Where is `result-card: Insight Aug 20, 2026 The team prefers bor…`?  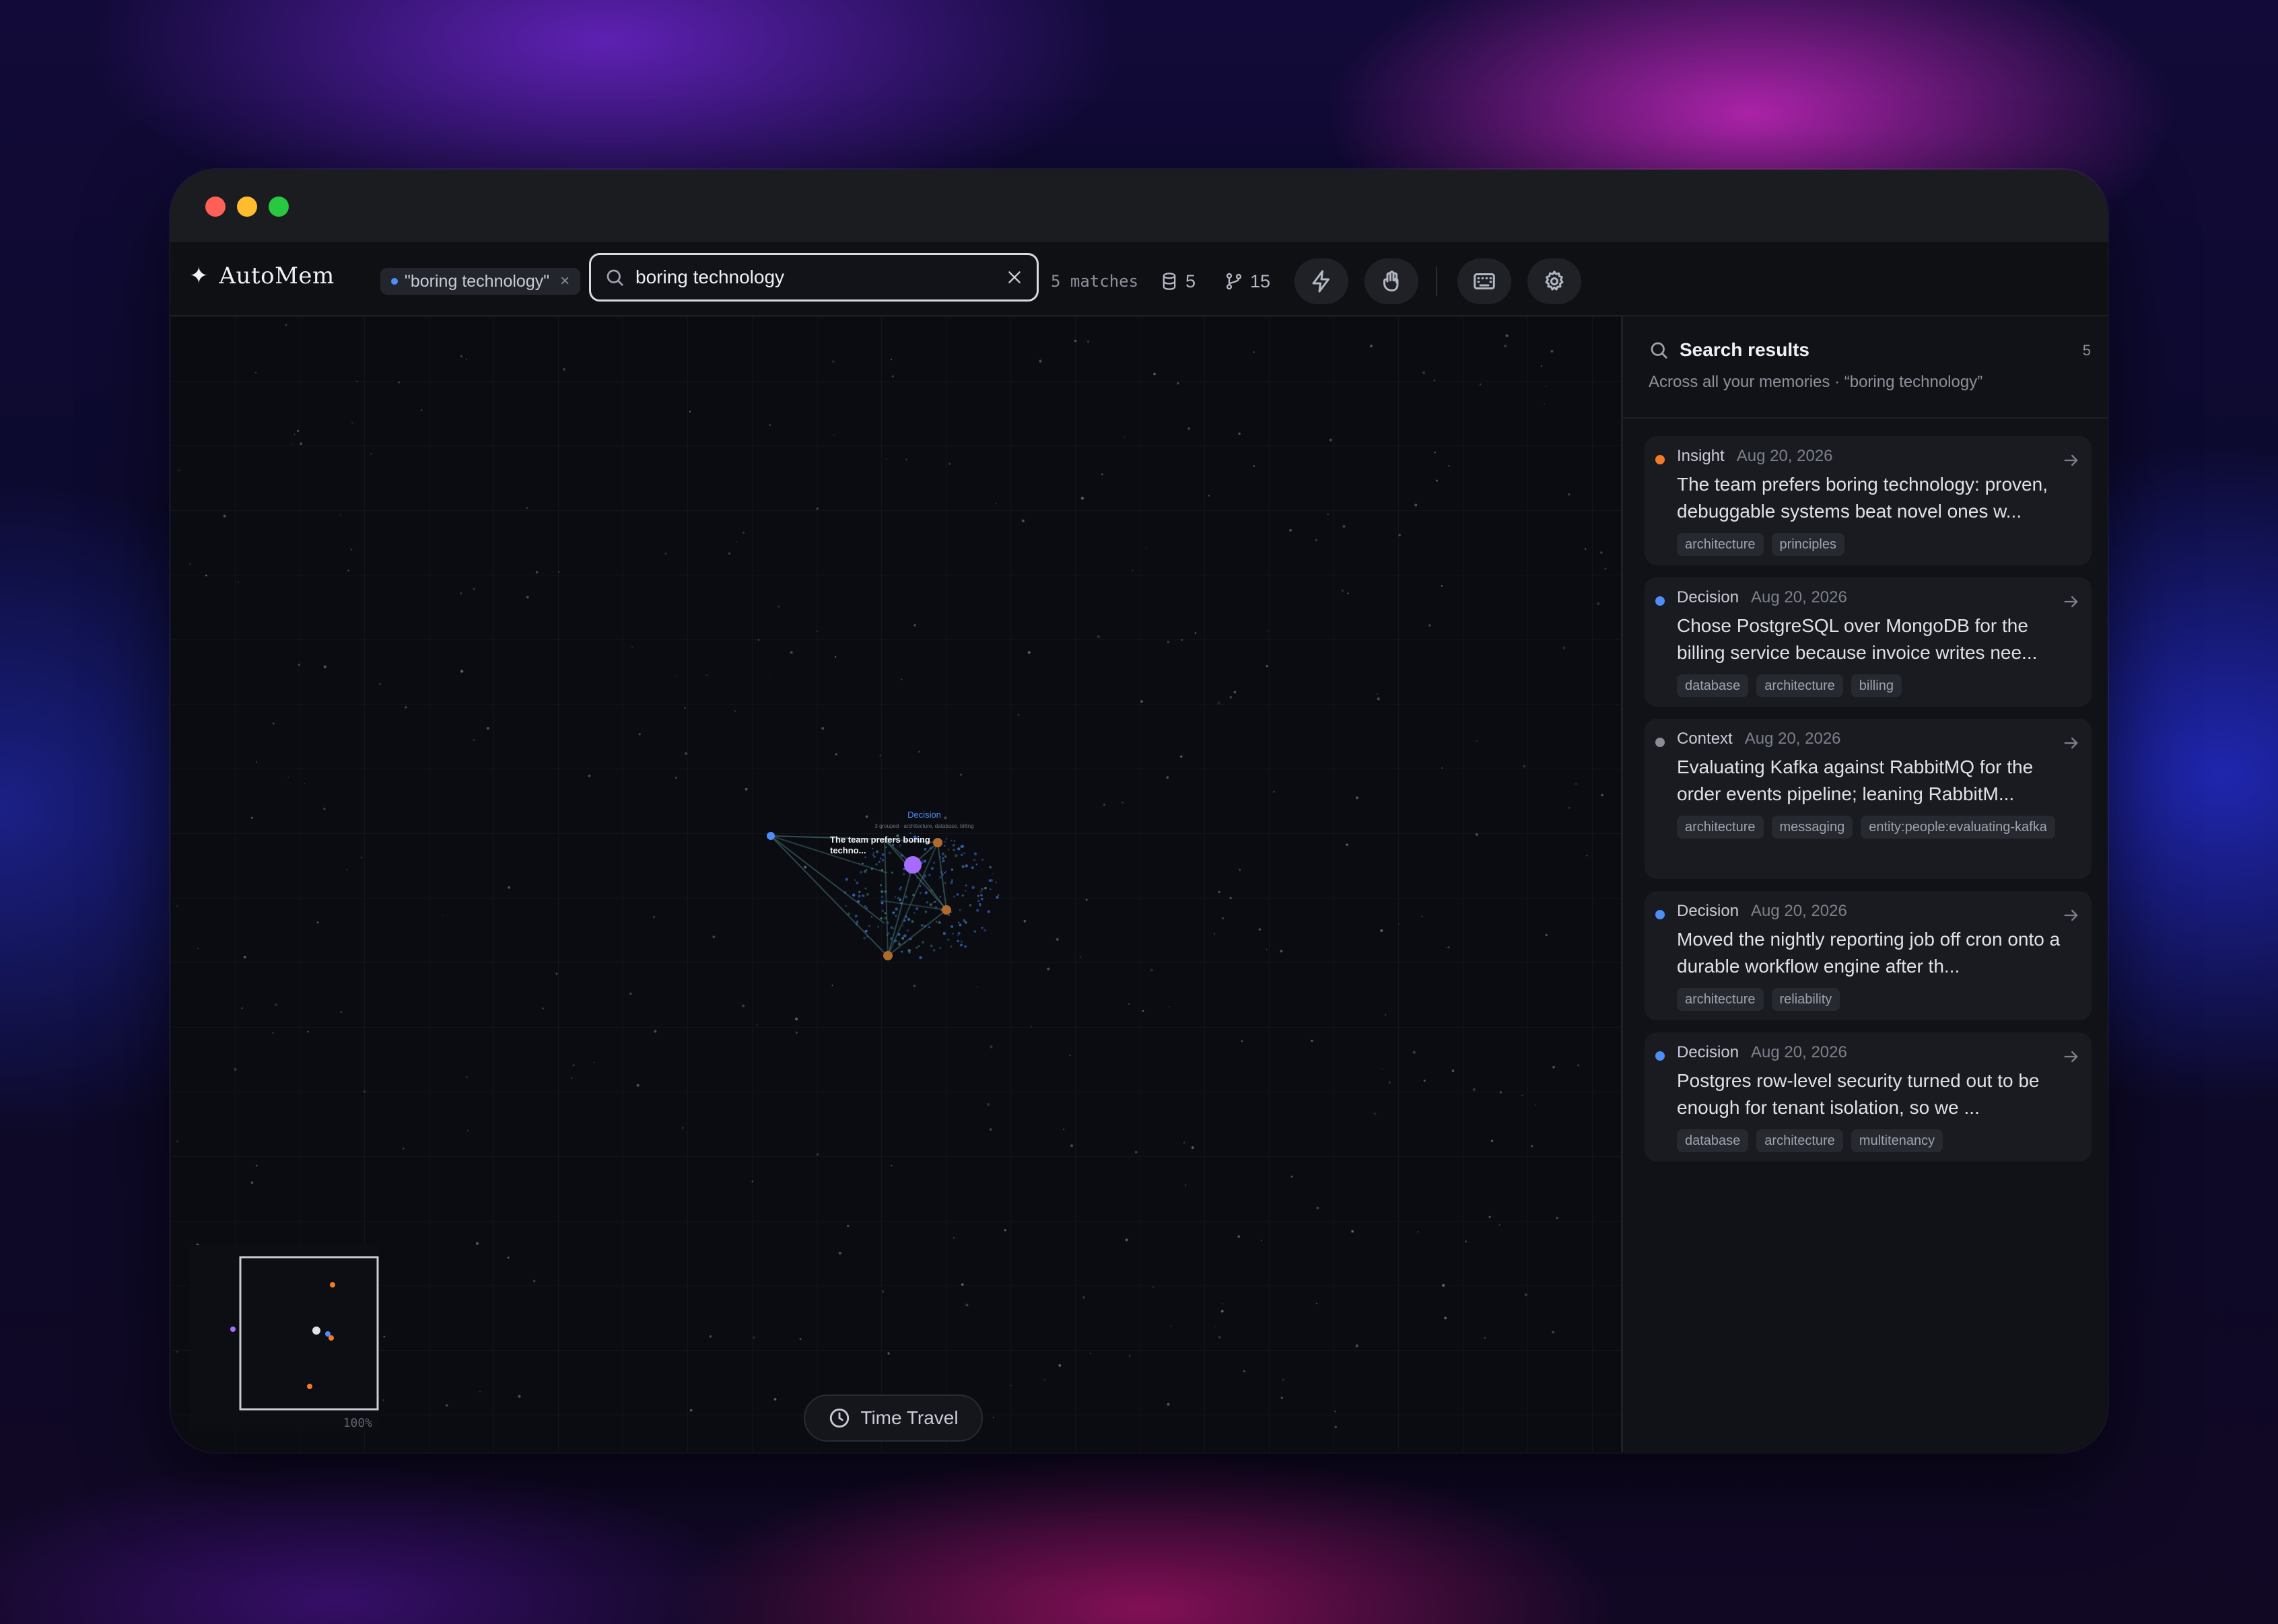
result-card: Insight Aug 20, 2026 The team prefers bor… is located at coordinates (1868, 500).